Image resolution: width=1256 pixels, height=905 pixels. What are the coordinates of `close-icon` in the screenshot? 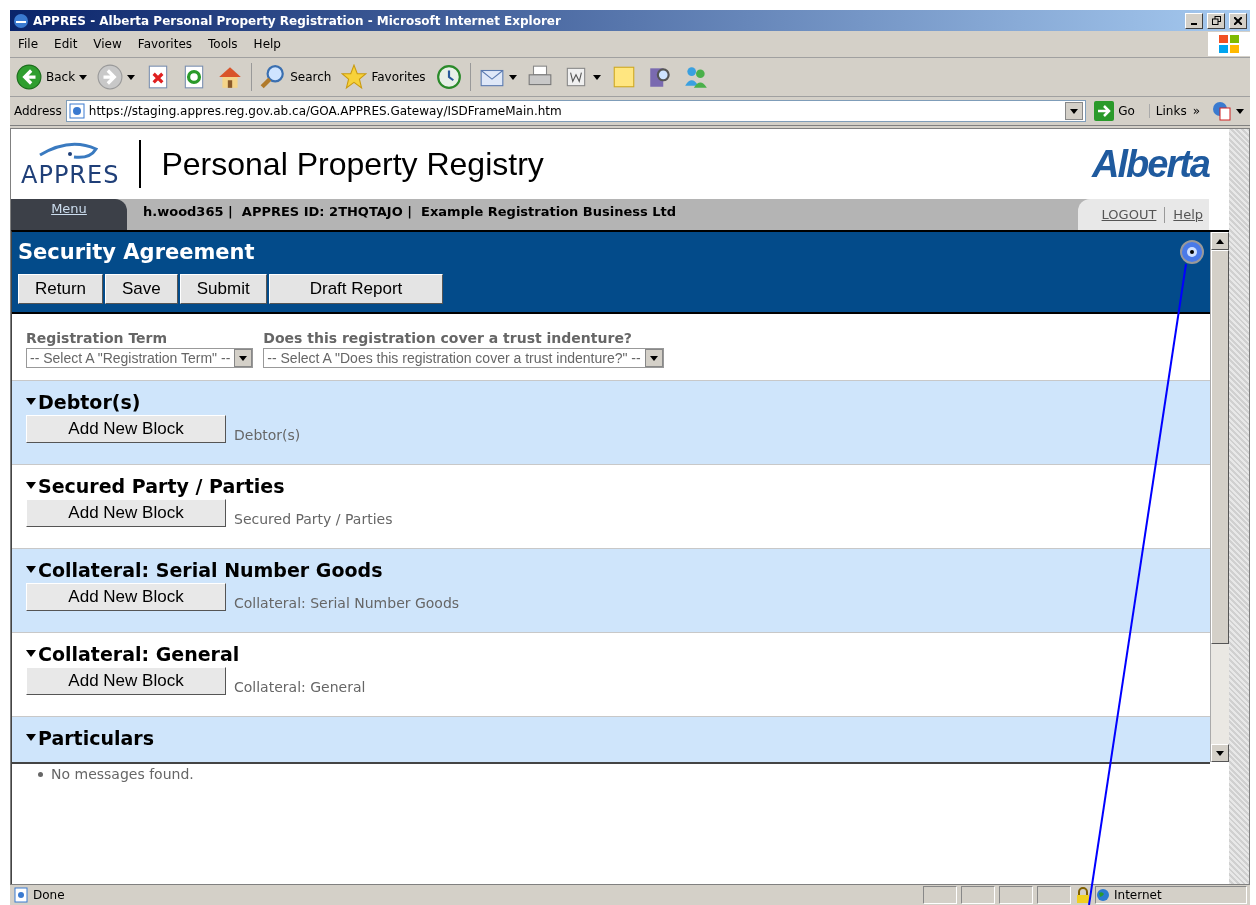 It's located at (1238, 20).